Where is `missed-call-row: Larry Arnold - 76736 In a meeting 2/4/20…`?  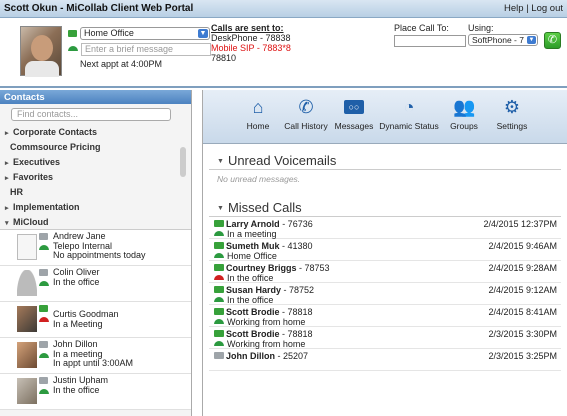
missed-call-row: Larry Arnold - 76736 In a meeting 2/4/20… is located at coordinates (385, 228).